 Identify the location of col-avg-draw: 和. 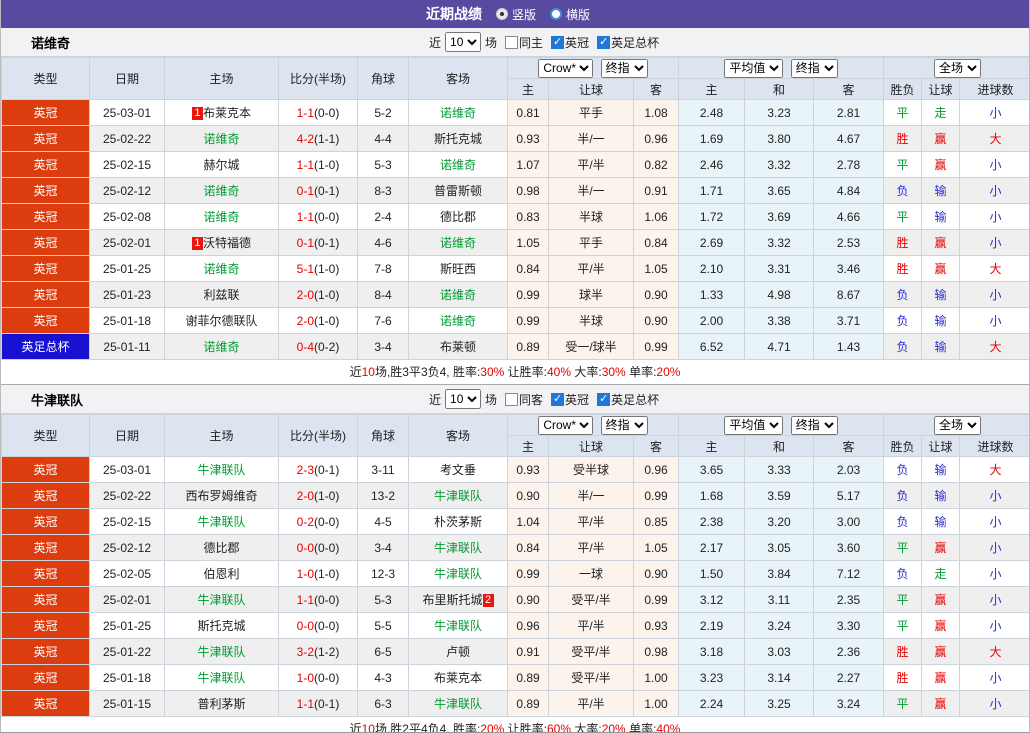
(779, 89).